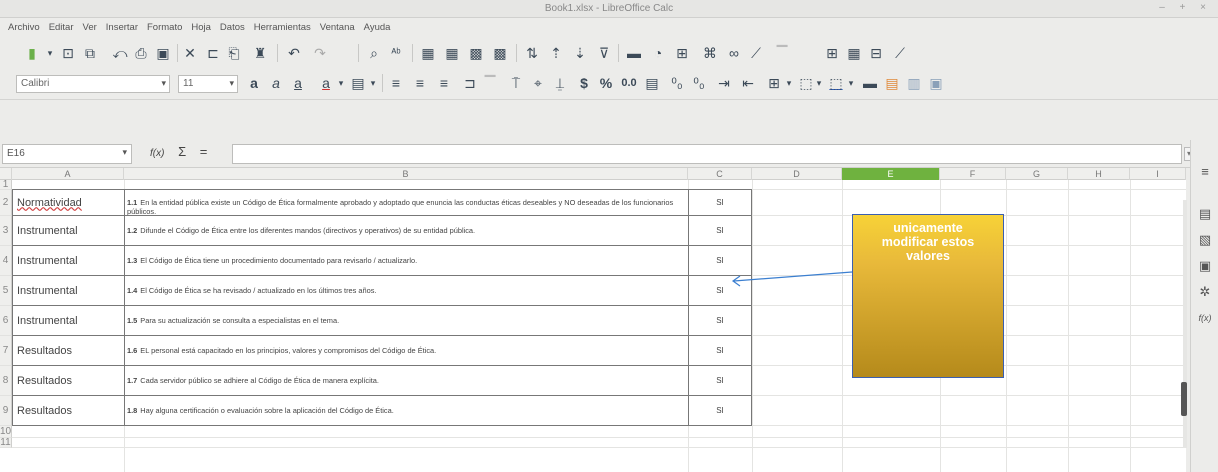  I want to click on menu-ventana: Ventana, so click(337, 25).